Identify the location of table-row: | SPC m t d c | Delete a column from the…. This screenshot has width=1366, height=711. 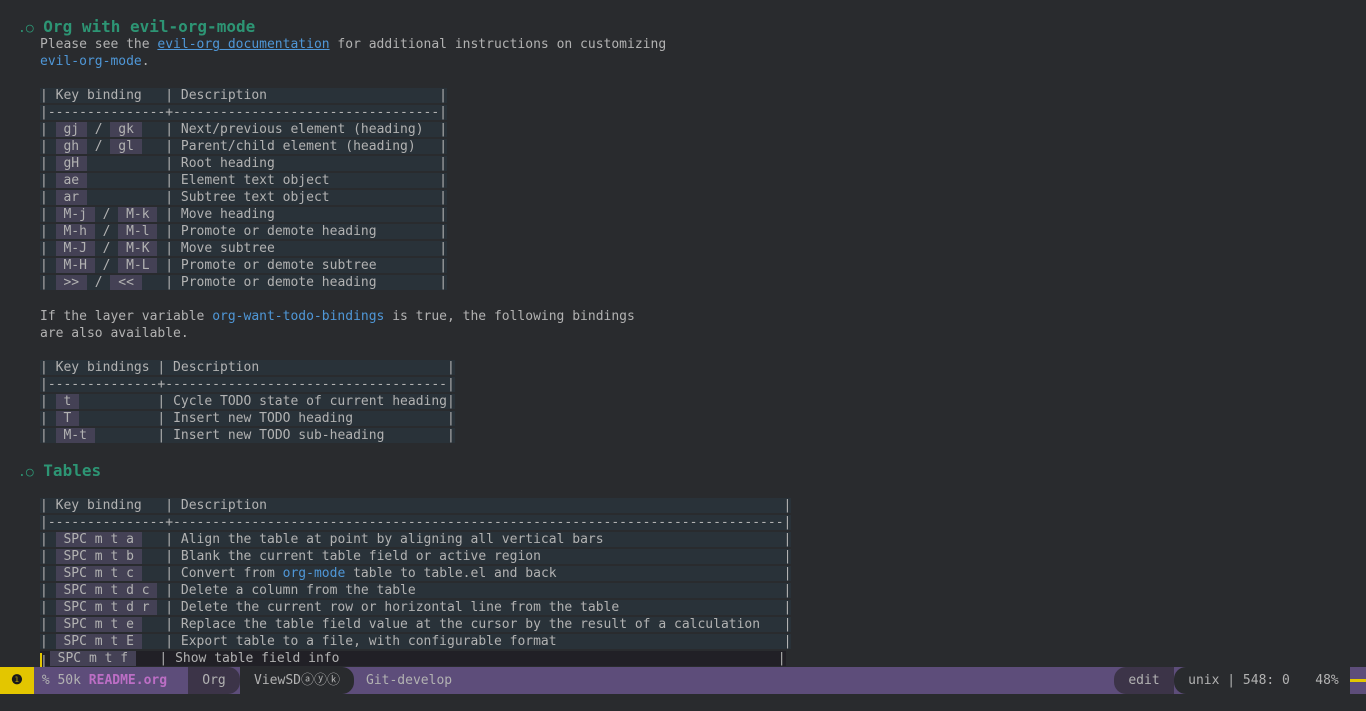
(416, 590).